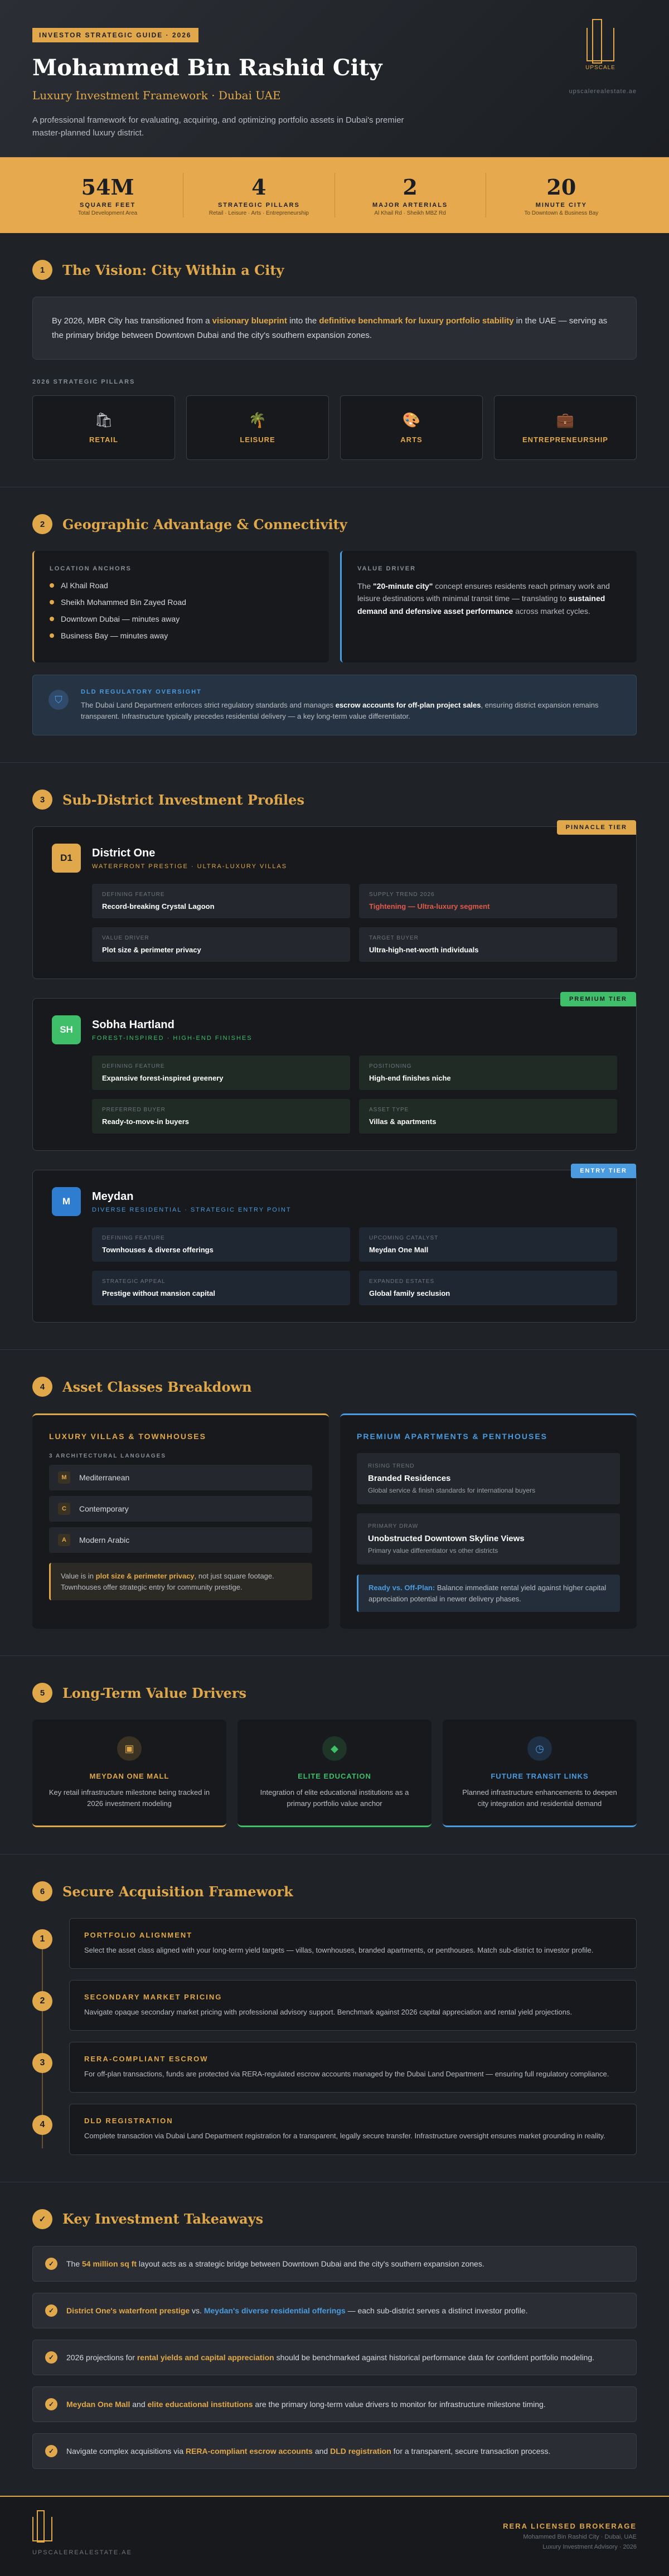 The image size is (669, 2576). I want to click on stat-item: 54M SQUARE FEET Total Development Area, so click(108, 195).